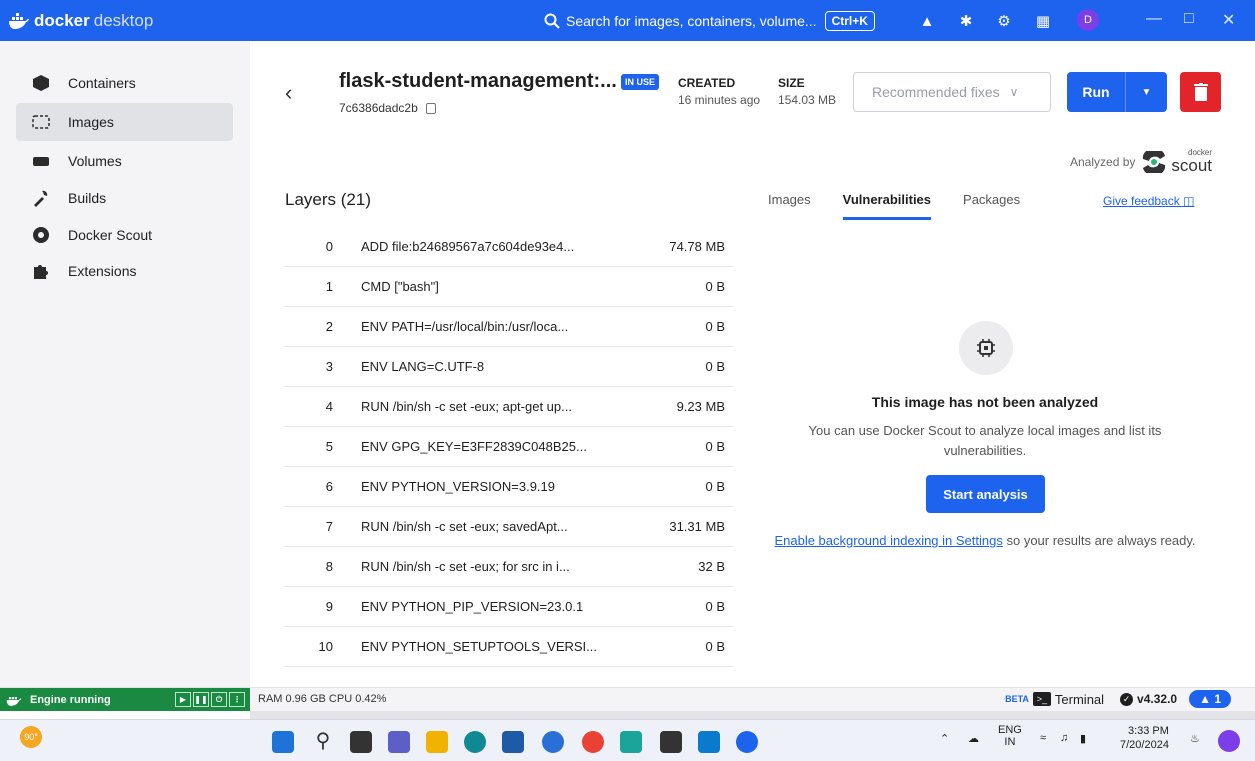 The height and width of the screenshot is (761, 1255). Describe the element at coordinates (973, 738) in the screenshot. I see `onedrive-icon: ☁` at that location.